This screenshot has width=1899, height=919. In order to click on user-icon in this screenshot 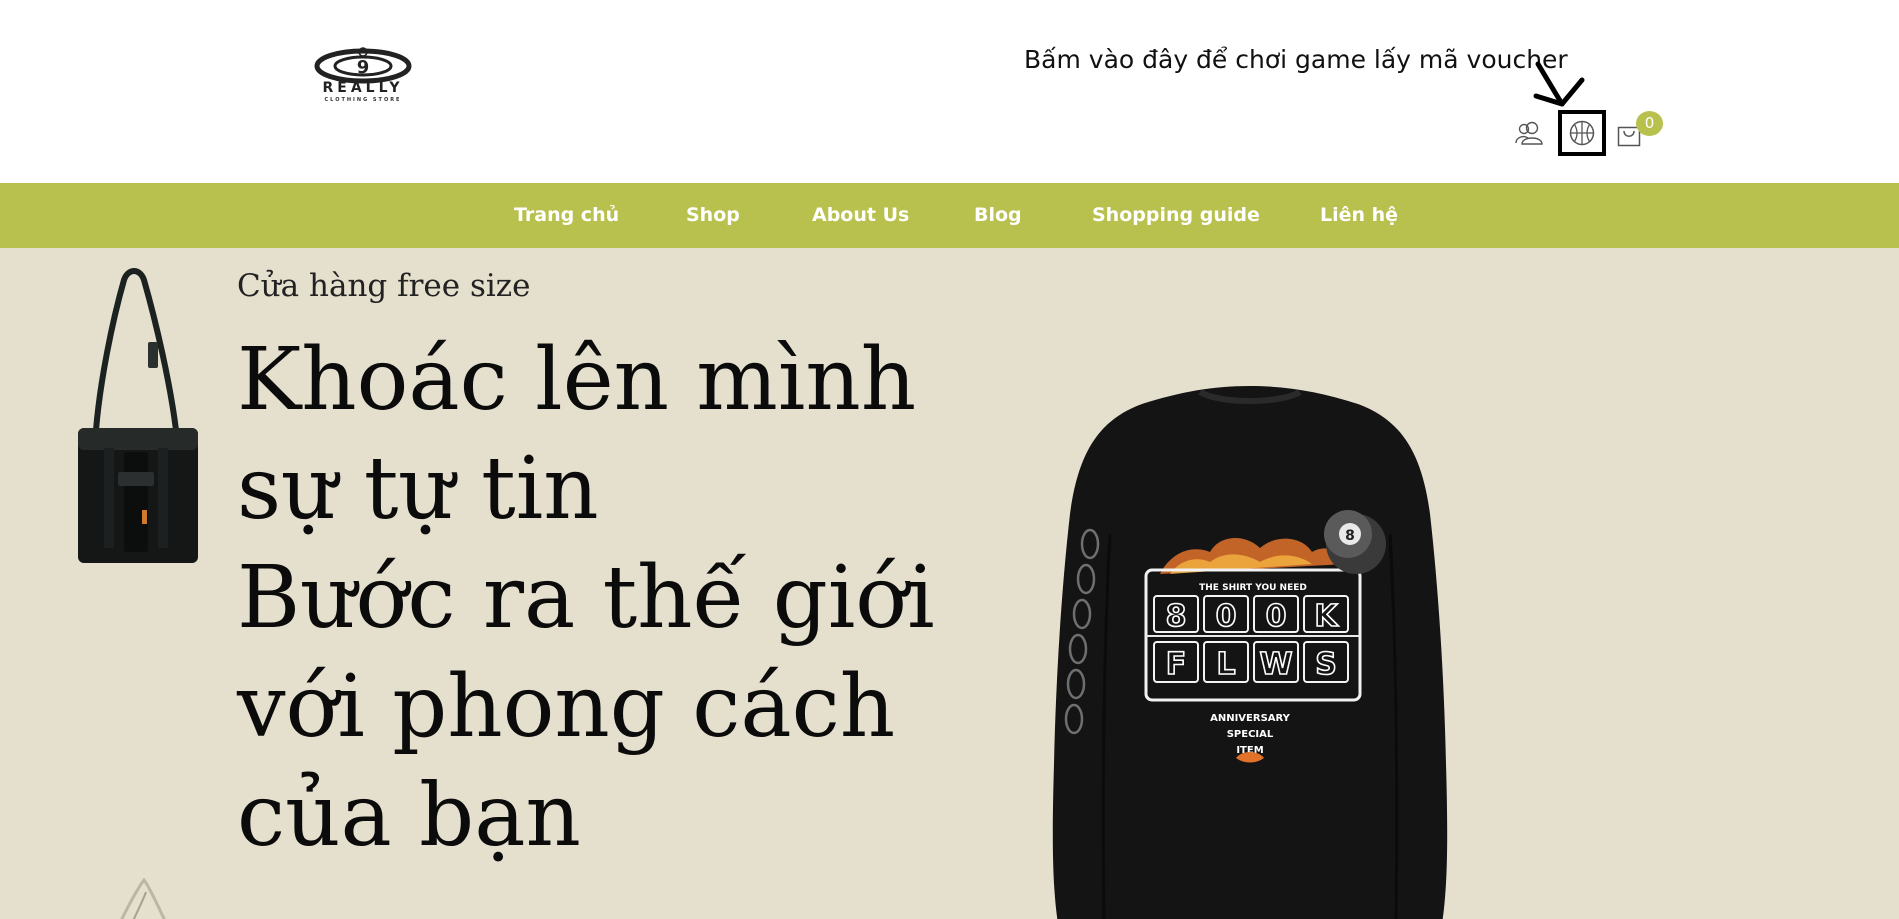, I will do `click(1529, 133)`.